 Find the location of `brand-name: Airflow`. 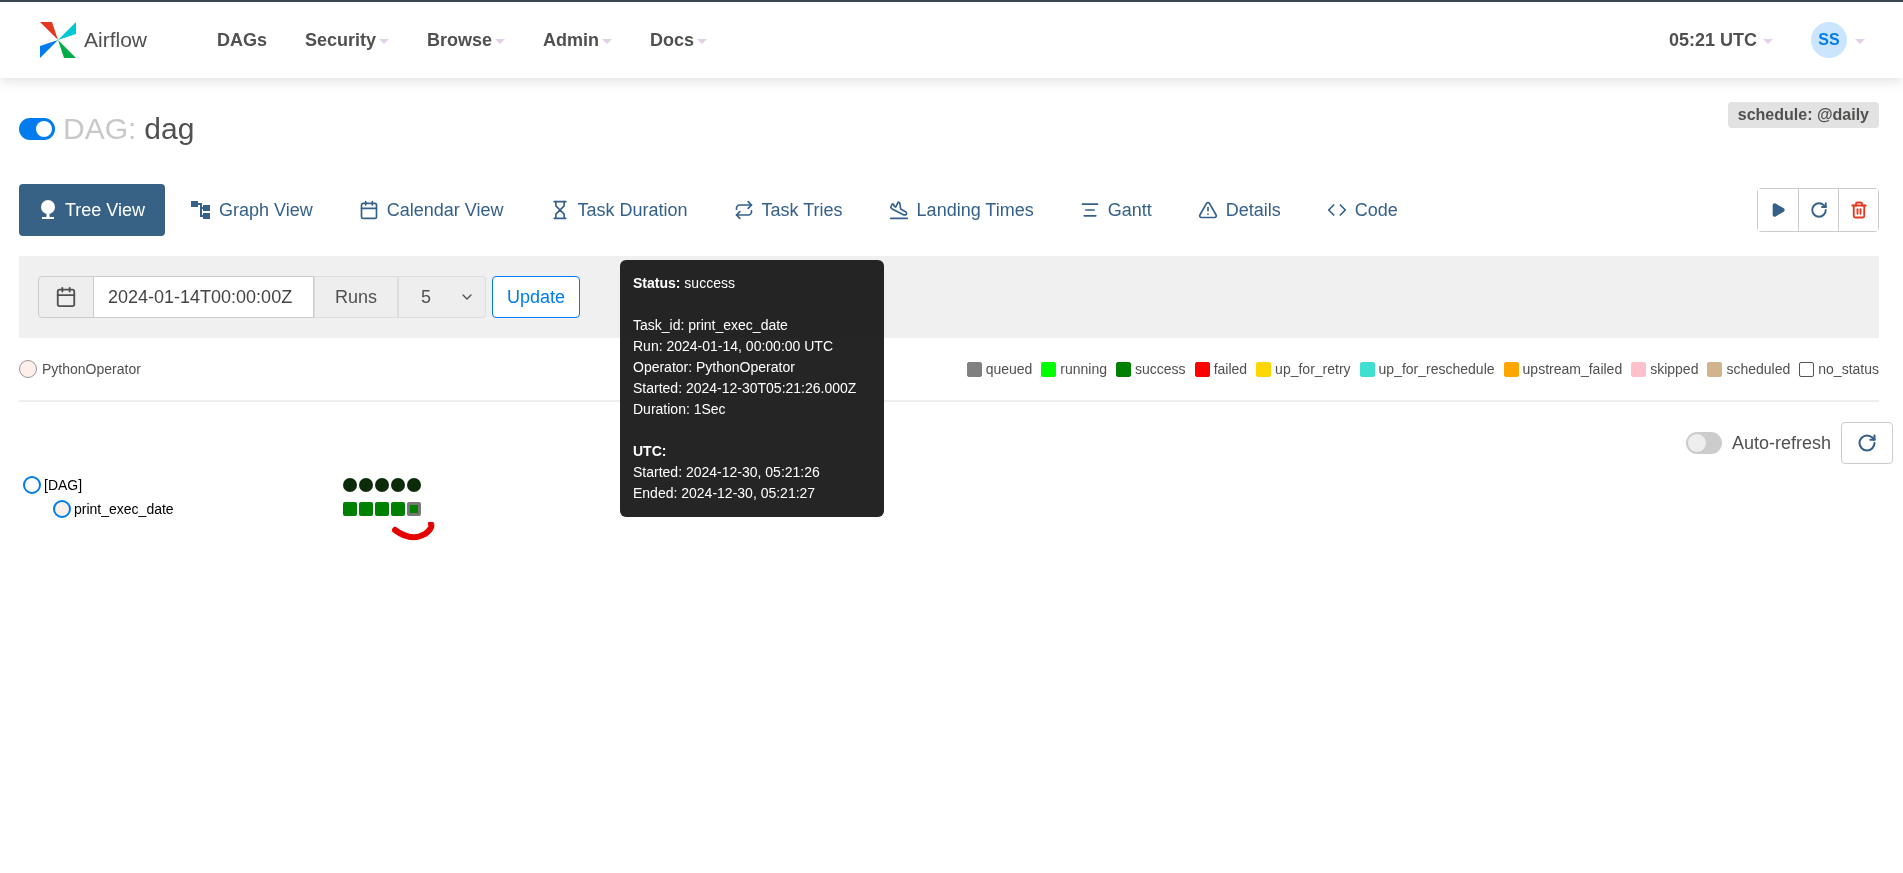

brand-name: Airflow is located at coordinates (115, 40).